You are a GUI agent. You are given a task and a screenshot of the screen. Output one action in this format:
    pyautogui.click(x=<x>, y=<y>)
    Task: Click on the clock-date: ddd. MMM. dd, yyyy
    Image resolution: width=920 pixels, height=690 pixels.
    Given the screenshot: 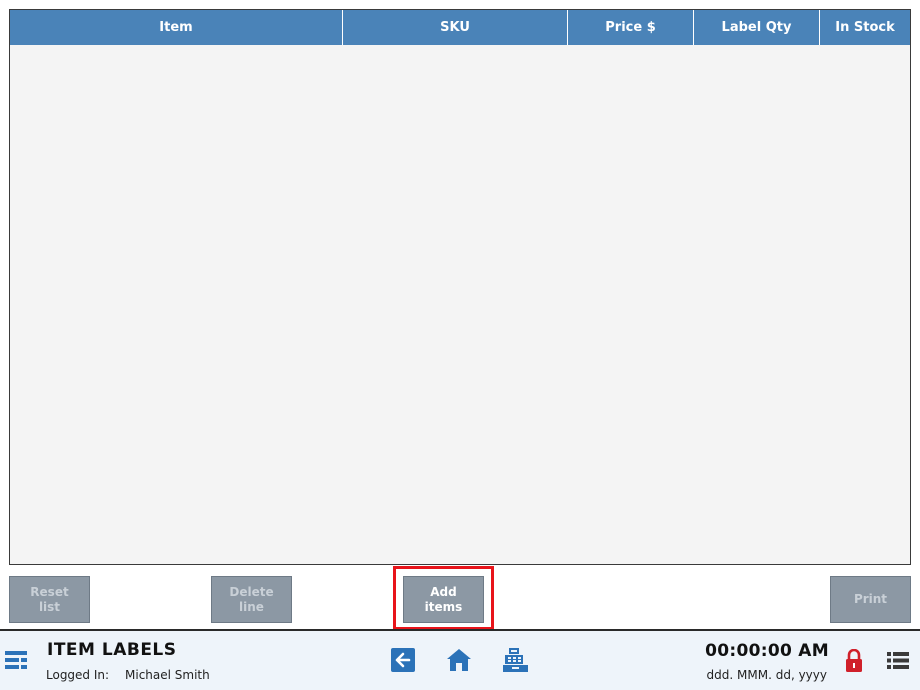 What is the action you would take?
    pyautogui.click(x=766, y=675)
    